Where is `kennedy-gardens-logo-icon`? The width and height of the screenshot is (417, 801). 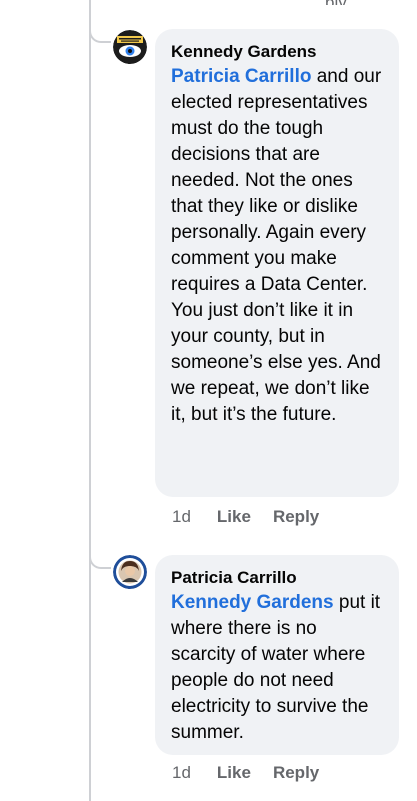 kennedy-gardens-logo-icon is located at coordinates (130, 47).